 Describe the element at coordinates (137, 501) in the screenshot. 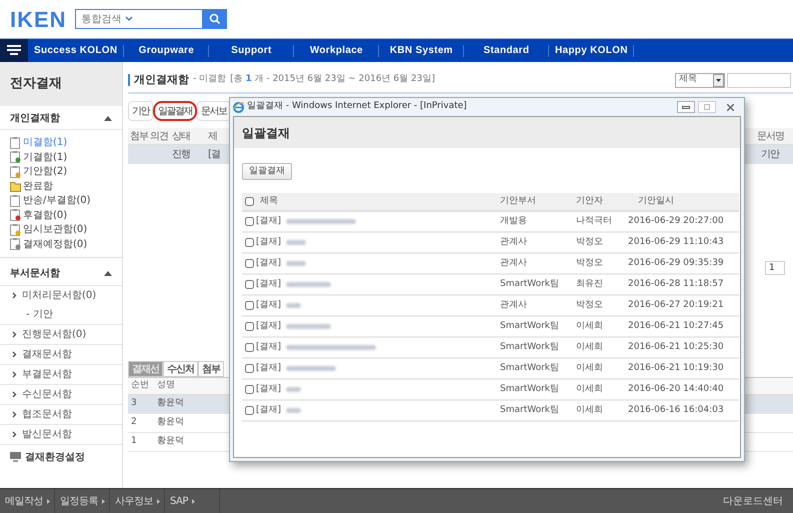

I see `footer-link: 사우정보` at that location.